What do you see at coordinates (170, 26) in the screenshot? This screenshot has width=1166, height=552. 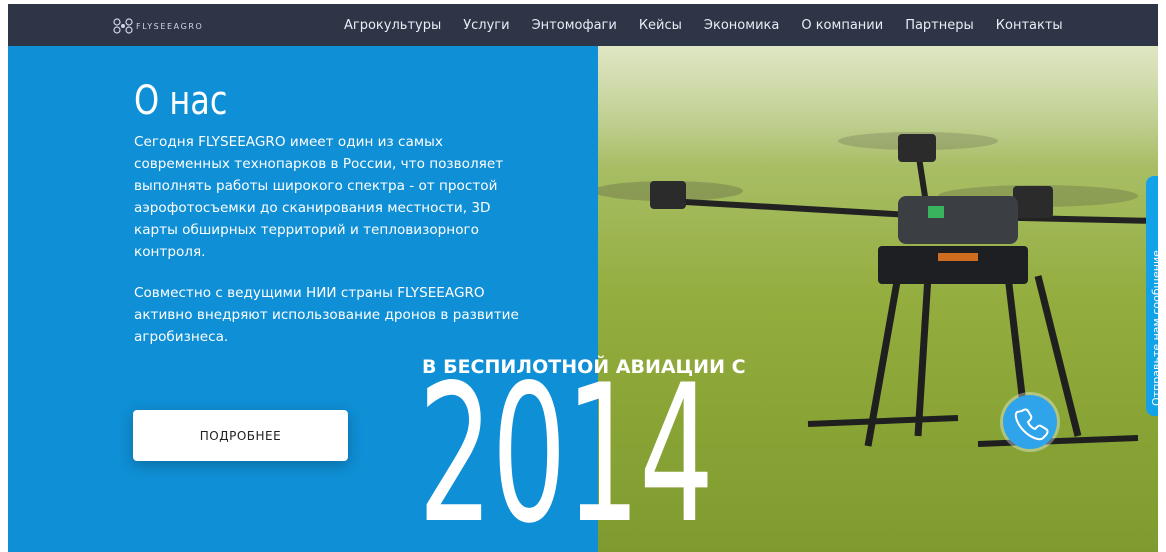 I see `brand-name: FLYSEEAGRO` at bounding box center [170, 26].